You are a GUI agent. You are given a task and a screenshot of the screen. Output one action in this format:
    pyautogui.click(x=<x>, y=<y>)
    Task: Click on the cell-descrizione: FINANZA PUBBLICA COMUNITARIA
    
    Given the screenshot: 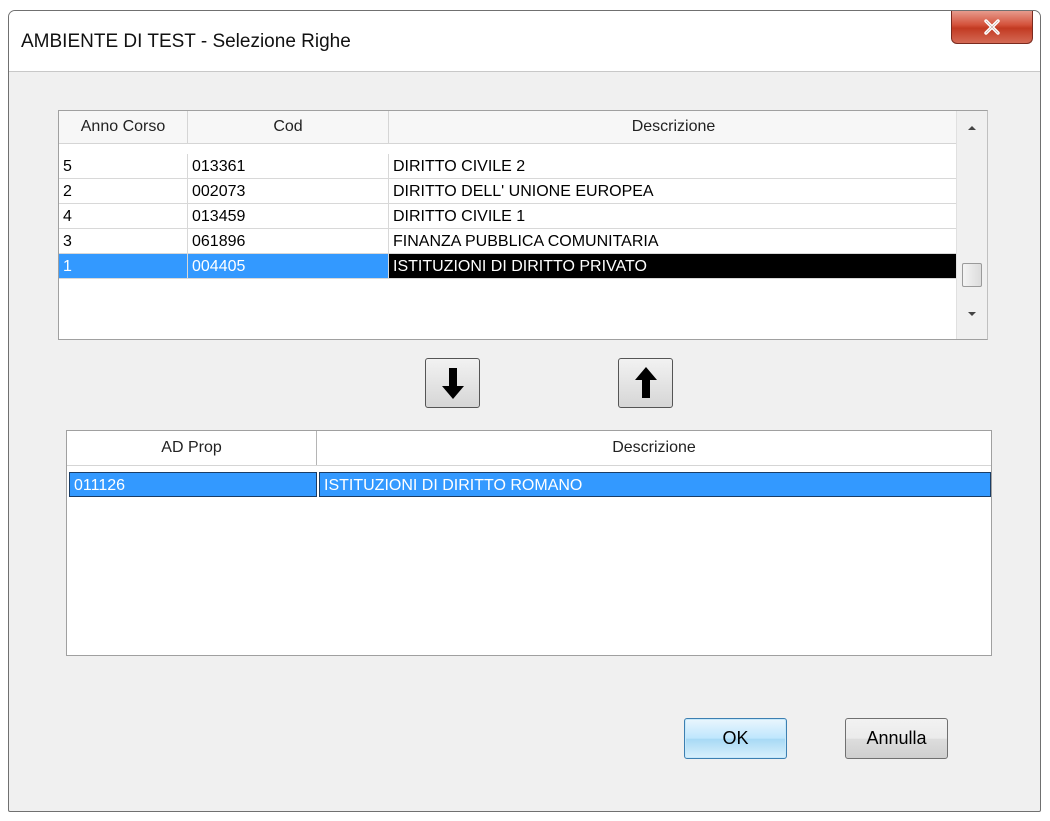 What is the action you would take?
    pyautogui.click(x=673, y=241)
    